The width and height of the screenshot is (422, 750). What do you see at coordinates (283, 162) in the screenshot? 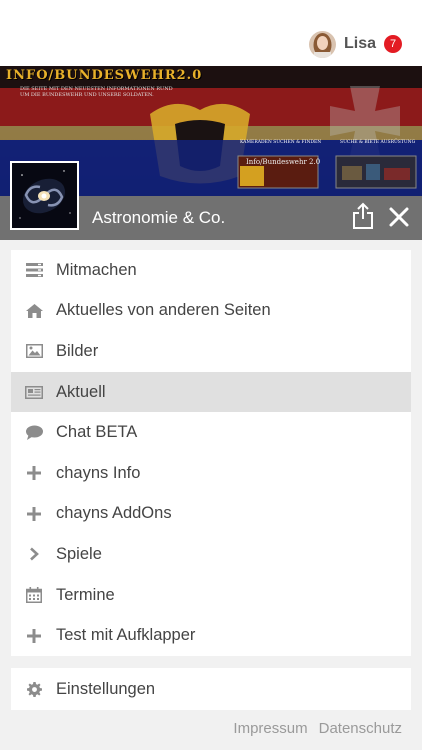
I see `banner-thumb-caption: Info/Bundeswehr 2.0` at bounding box center [283, 162].